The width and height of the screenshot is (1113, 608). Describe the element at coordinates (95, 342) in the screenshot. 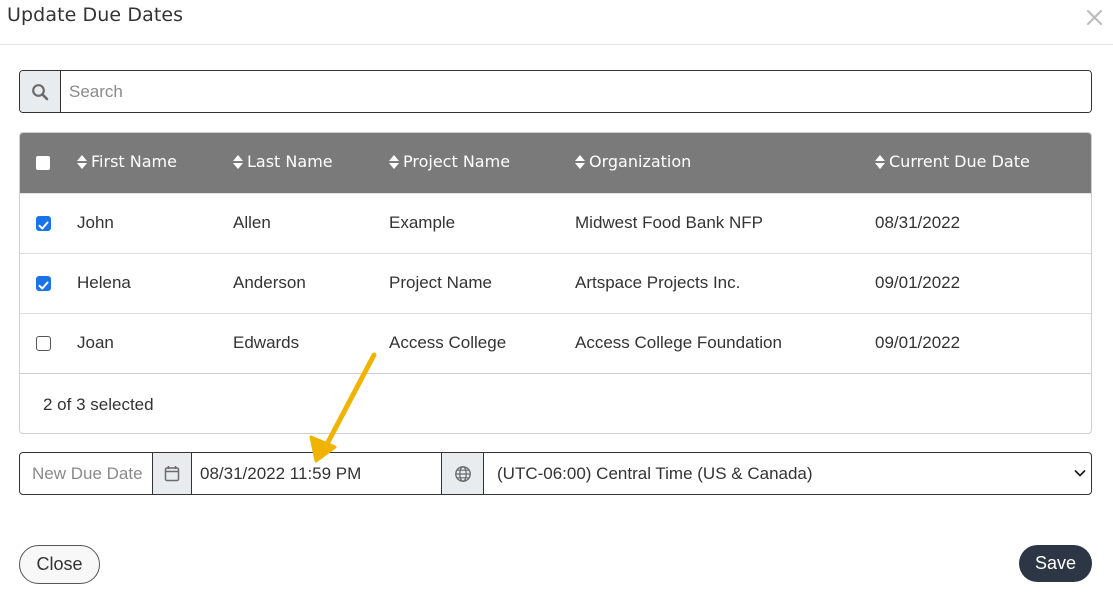

I see `cell-first-name: Joan` at that location.